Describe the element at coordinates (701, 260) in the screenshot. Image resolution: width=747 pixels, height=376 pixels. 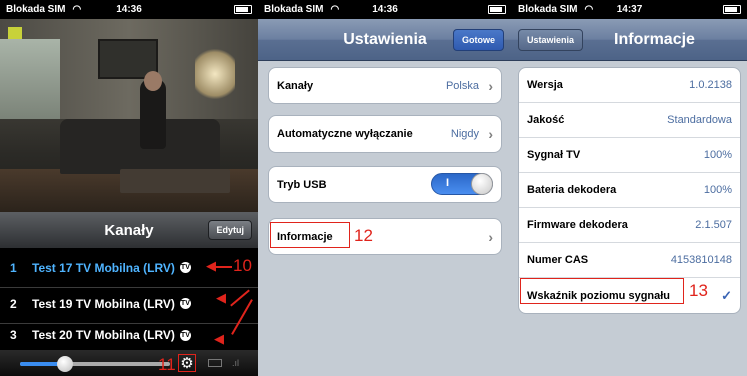
I see `row-value: 4153810148` at that location.